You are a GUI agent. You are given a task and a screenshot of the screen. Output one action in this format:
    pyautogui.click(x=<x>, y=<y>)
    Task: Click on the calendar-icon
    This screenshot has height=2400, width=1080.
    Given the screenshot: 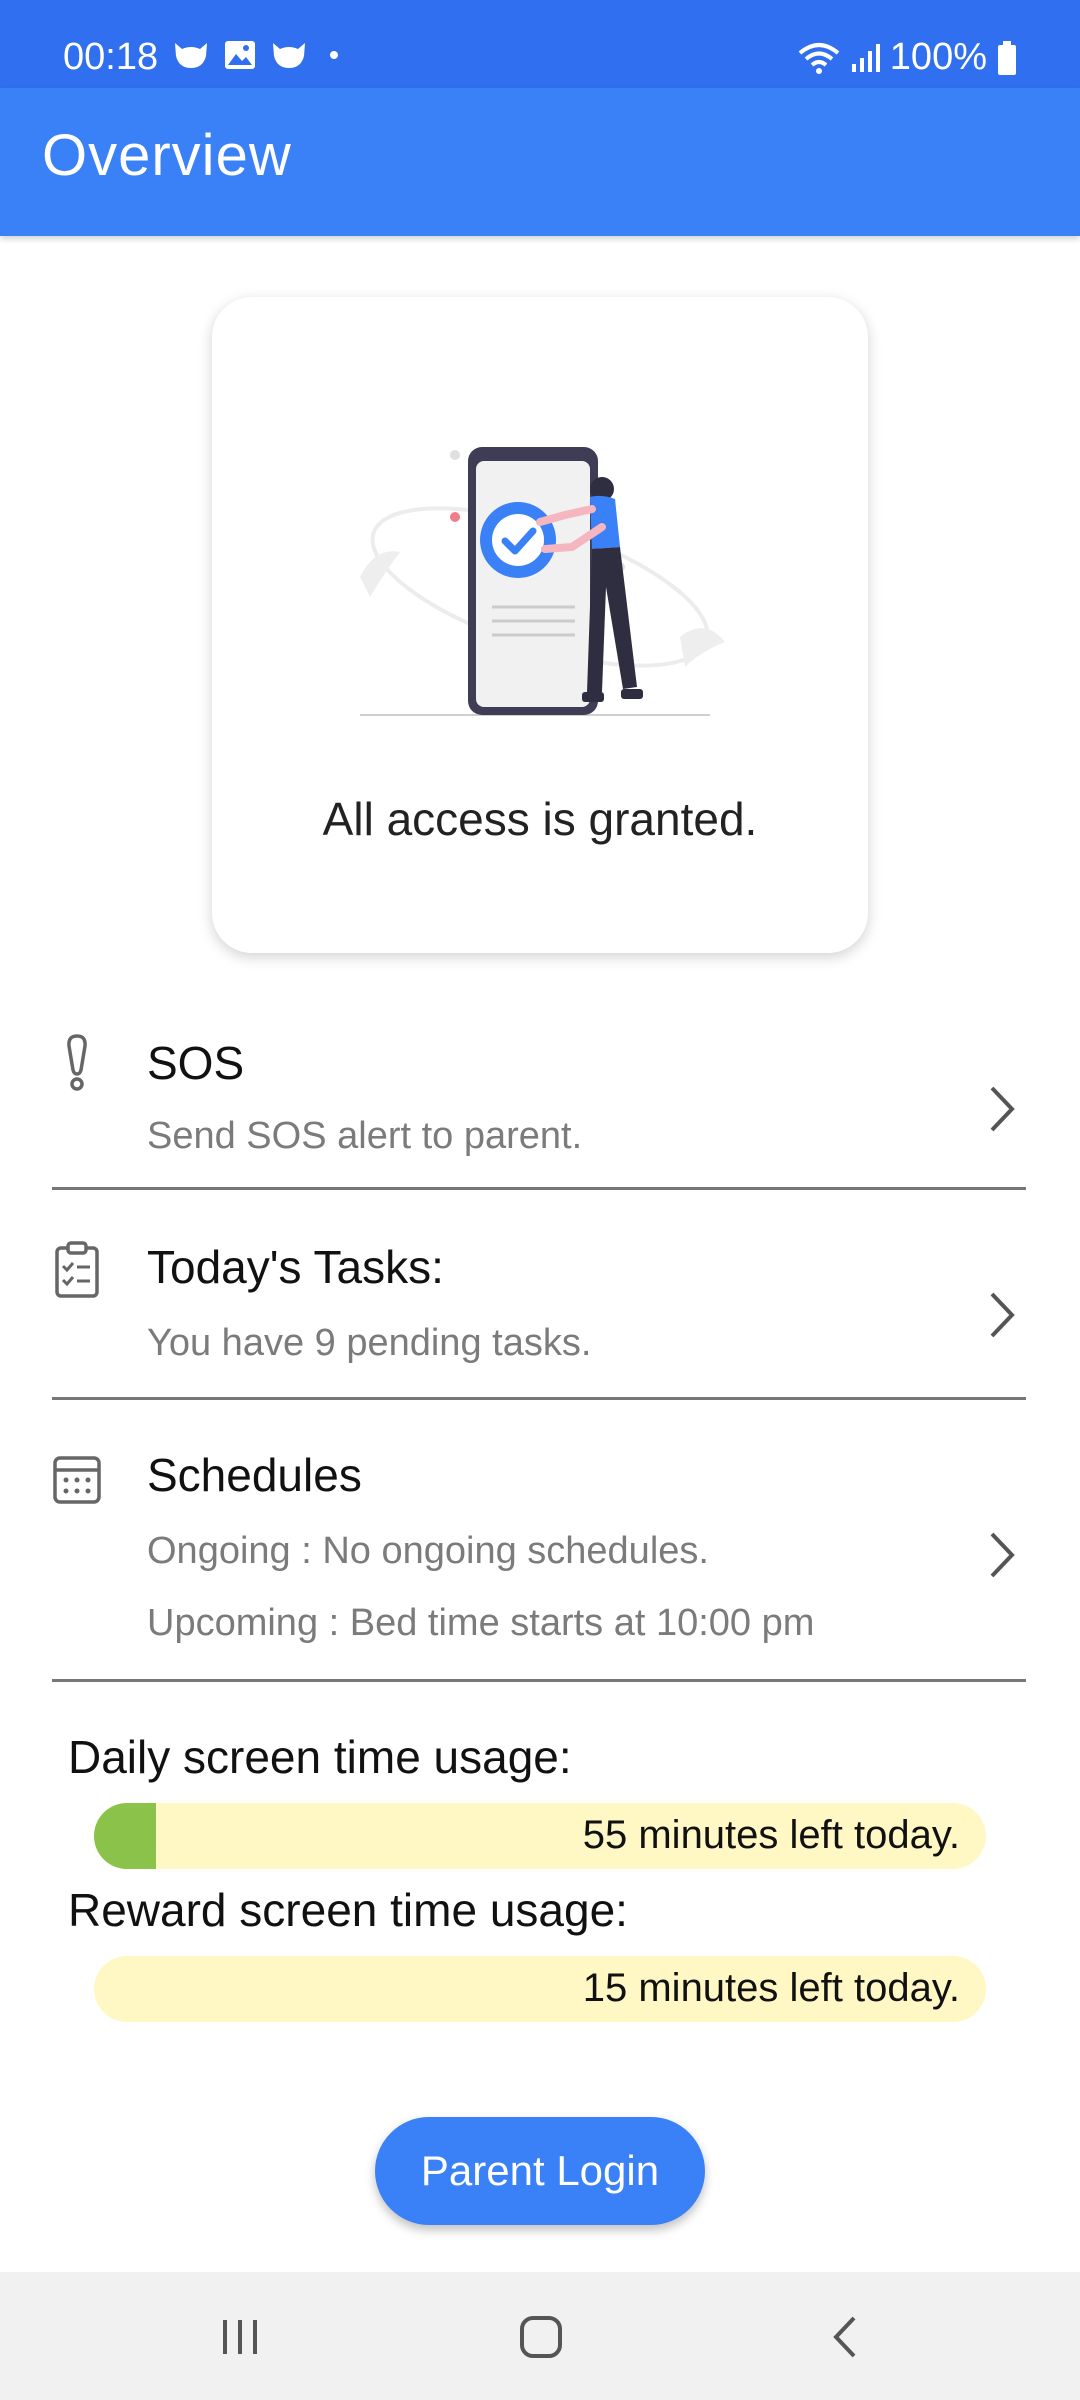 What is the action you would take?
    pyautogui.click(x=77, y=1480)
    